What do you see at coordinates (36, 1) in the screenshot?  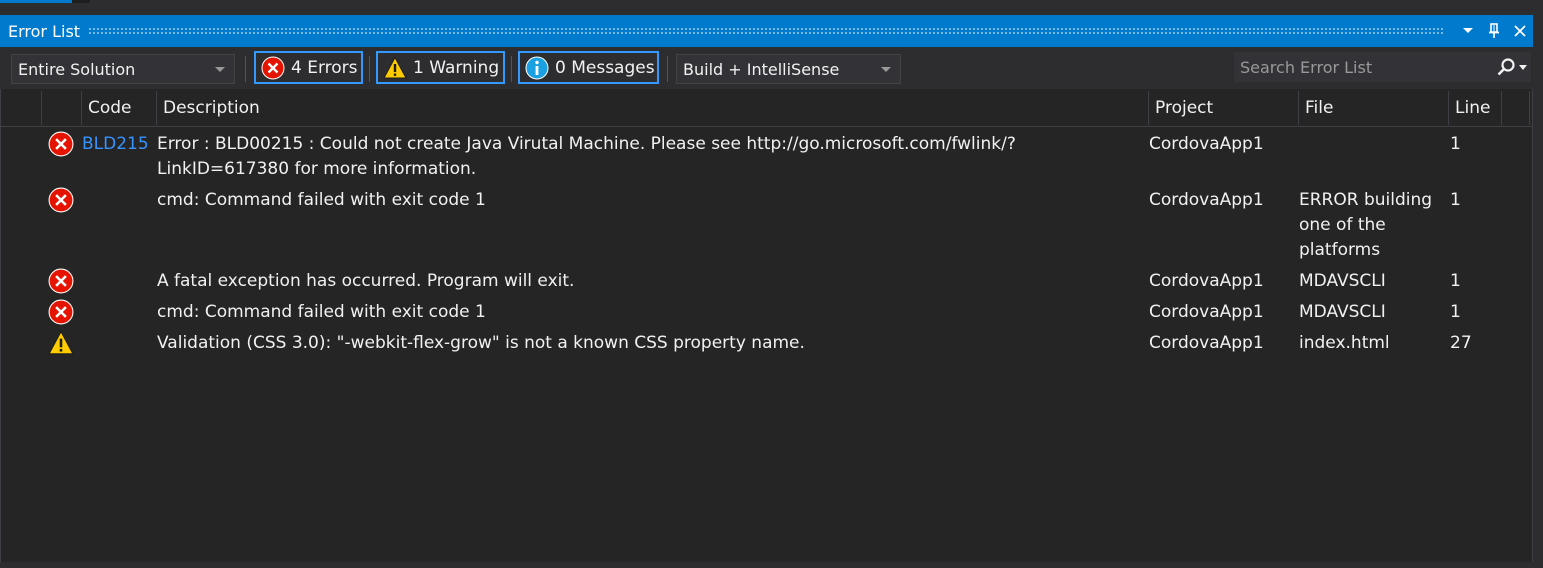 I see `active-tab-indicator` at bounding box center [36, 1].